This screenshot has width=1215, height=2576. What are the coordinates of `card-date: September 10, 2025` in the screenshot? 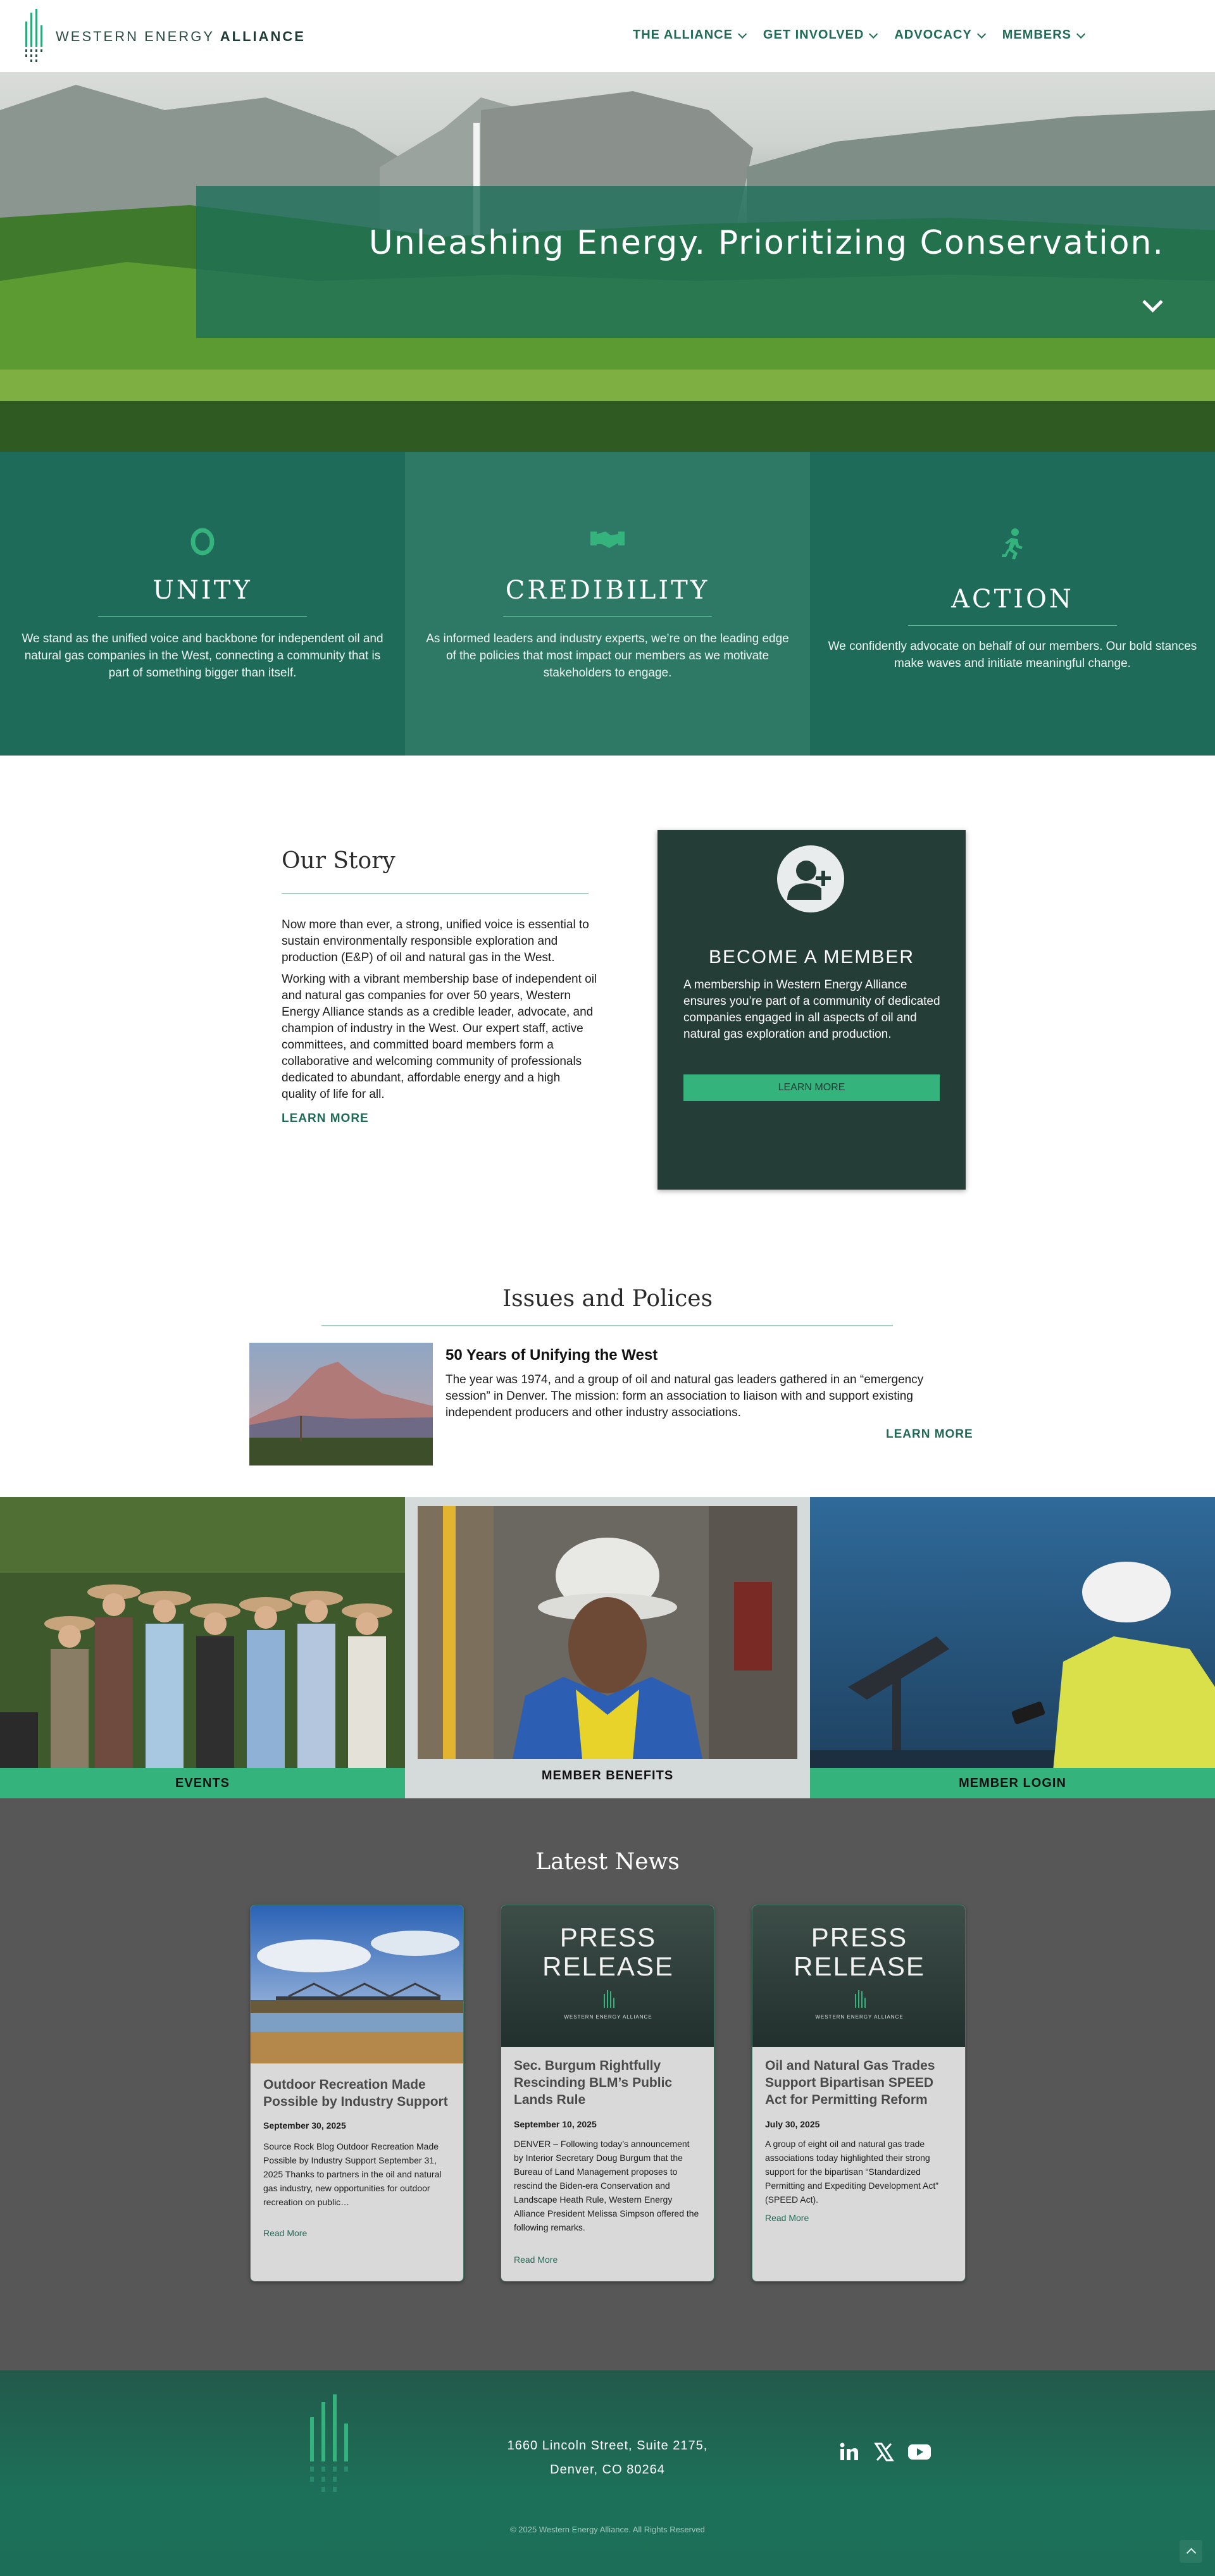 It's located at (555, 2124).